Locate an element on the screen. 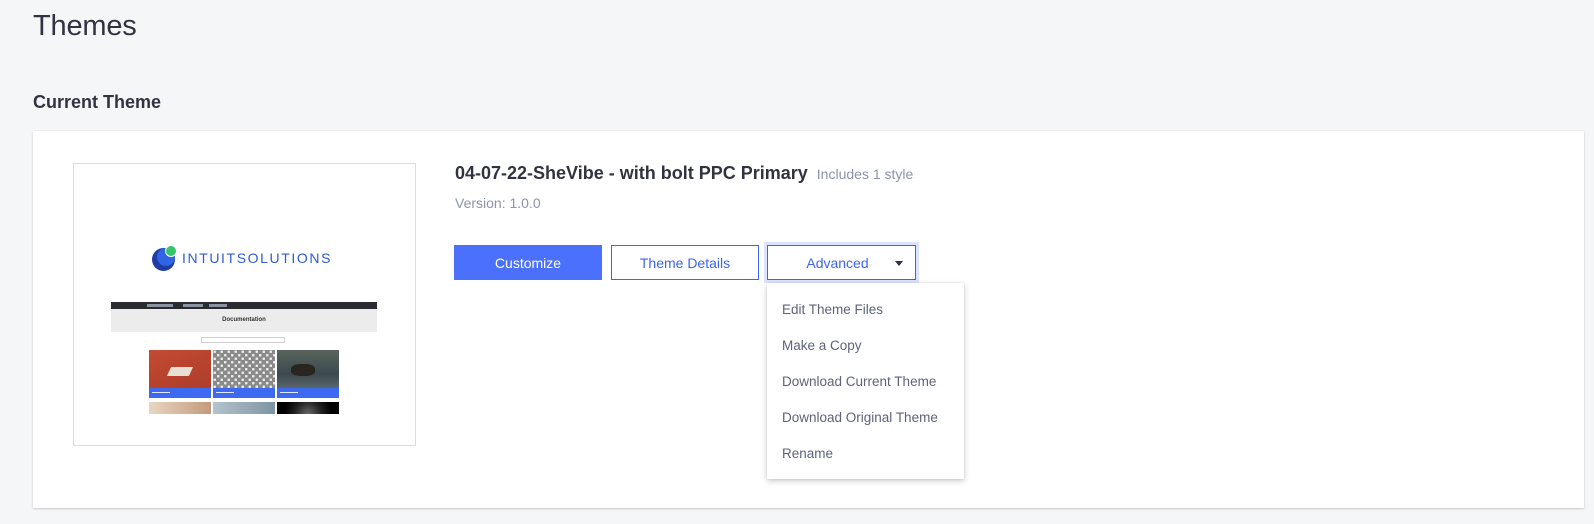 Image resolution: width=1594 pixels, height=524 pixels. preview-logo-text: INTUITSOLUTIONS is located at coordinates (257, 258).